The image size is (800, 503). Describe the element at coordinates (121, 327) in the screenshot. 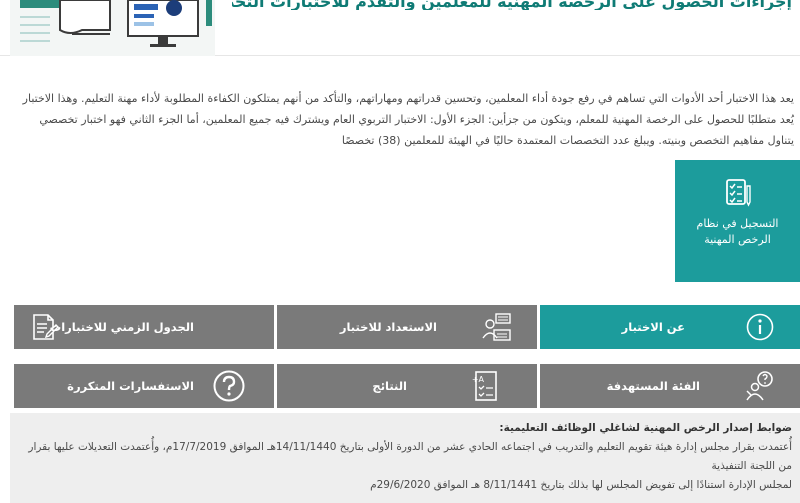

I see `tile-schedule-label: الجدول الزمني للاختبارات` at that location.